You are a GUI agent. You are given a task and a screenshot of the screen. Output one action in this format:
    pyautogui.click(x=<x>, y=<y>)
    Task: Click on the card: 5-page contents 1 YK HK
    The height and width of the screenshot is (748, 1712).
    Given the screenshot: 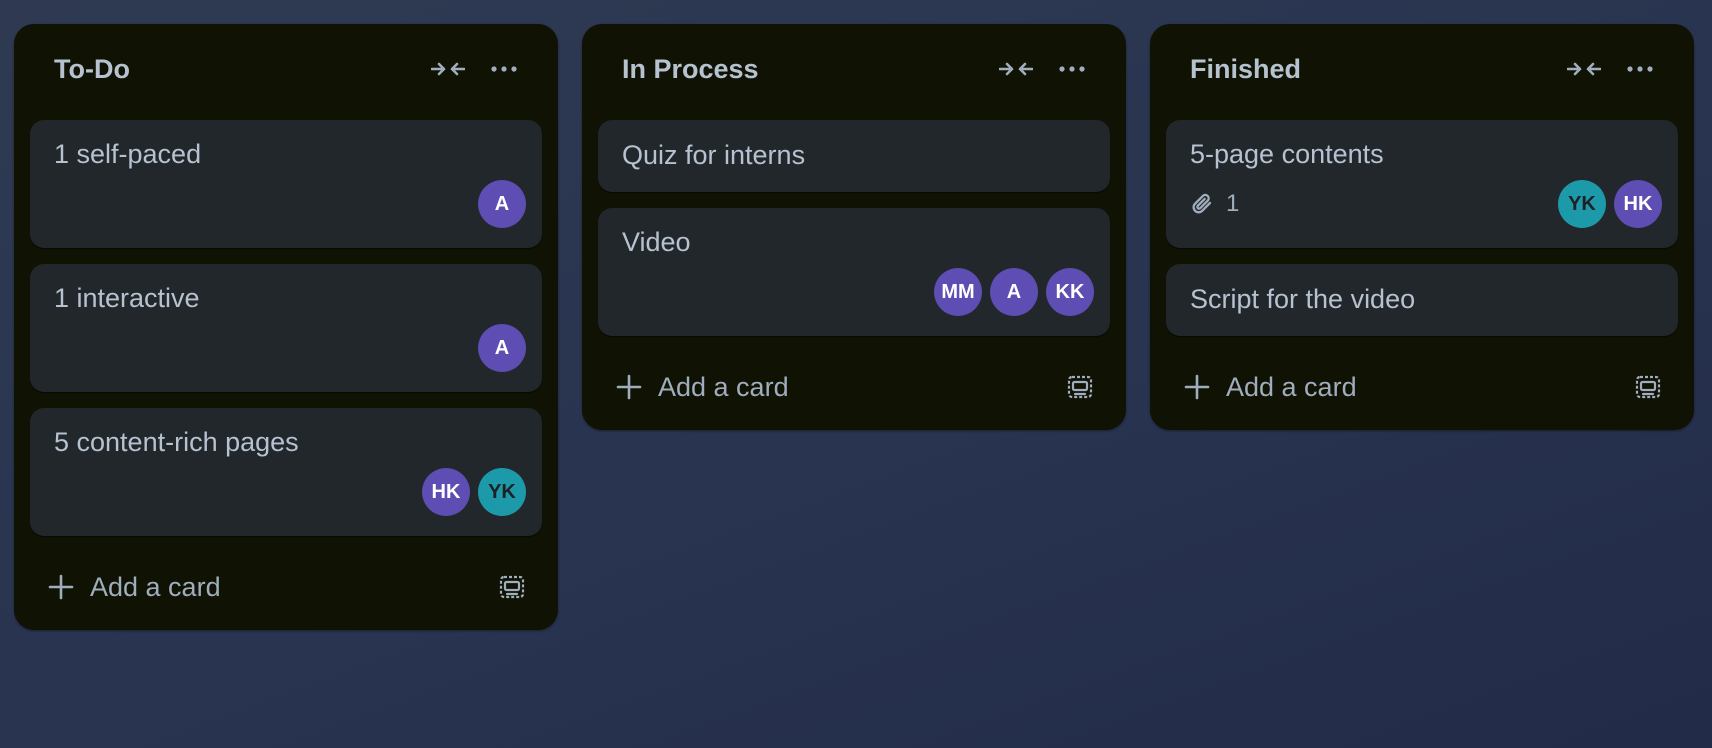 What is the action you would take?
    pyautogui.click(x=1422, y=184)
    